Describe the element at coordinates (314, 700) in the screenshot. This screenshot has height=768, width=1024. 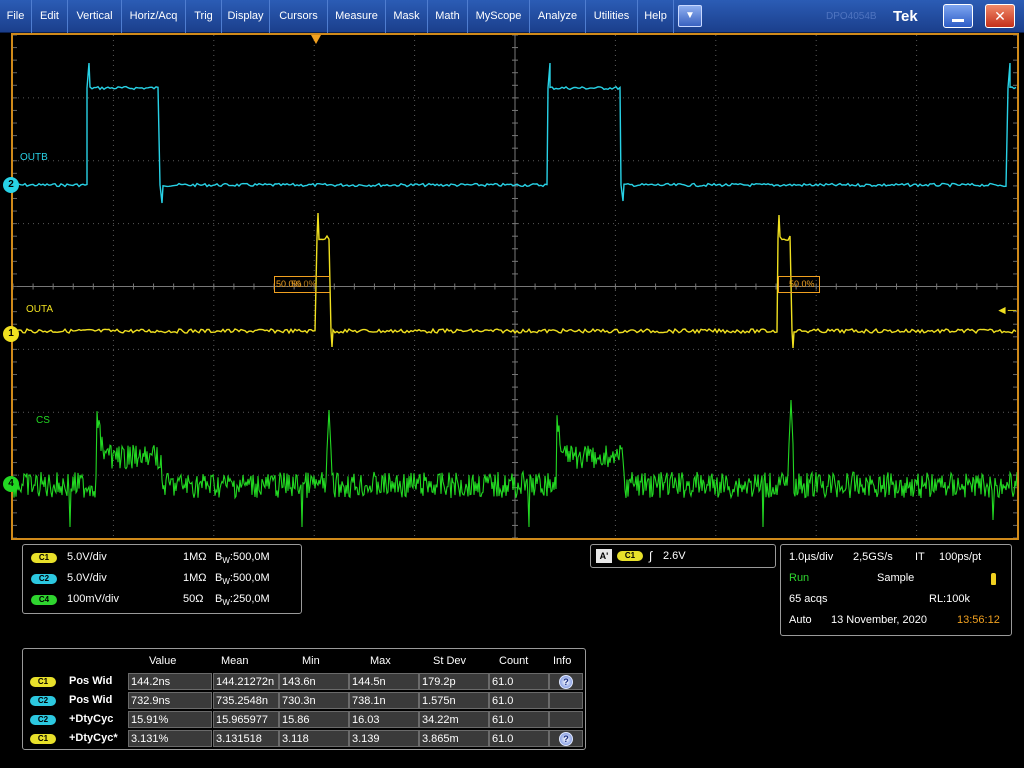
I see `measurement-min-cell: 730.3n` at that location.